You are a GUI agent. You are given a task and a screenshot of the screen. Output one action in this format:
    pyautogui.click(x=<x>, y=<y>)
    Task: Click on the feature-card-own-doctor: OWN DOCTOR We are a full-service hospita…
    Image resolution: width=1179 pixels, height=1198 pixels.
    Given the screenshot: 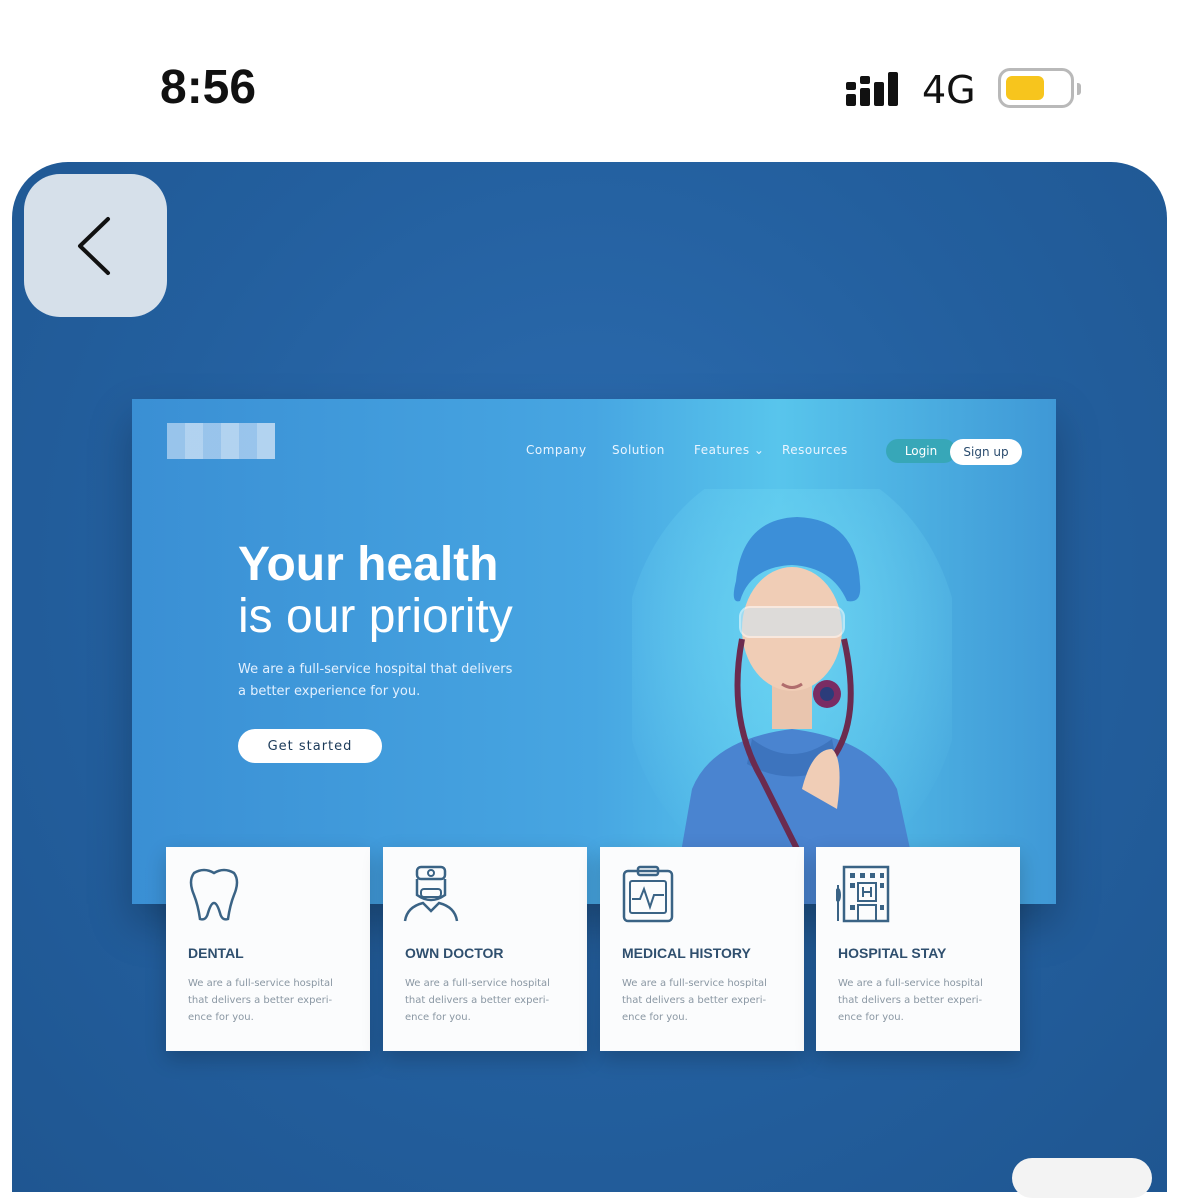 What is the action you would take?
    pyautogui.click(x=485, y=949)
    